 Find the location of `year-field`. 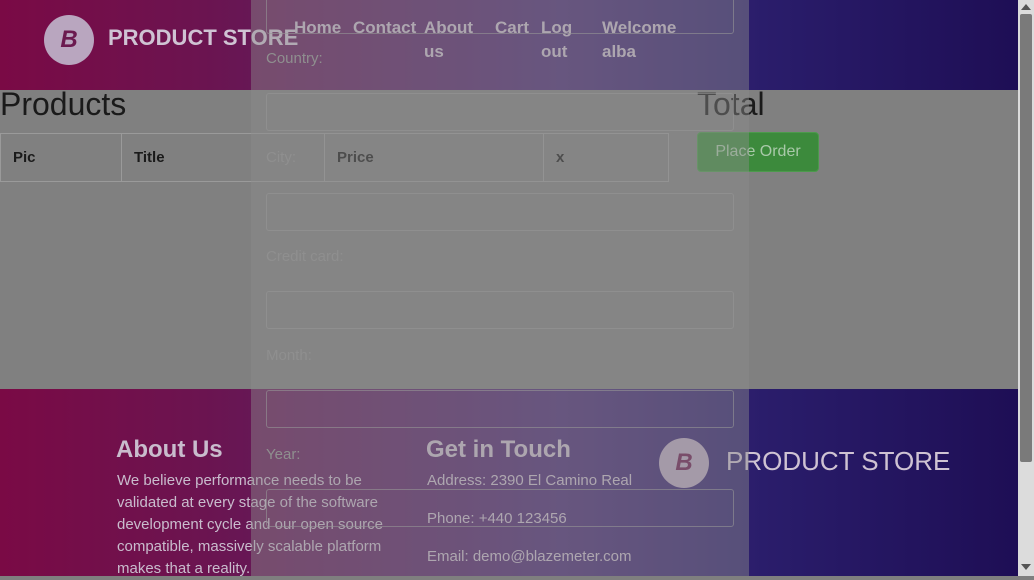

year-field is located at coordinates (500, 508).